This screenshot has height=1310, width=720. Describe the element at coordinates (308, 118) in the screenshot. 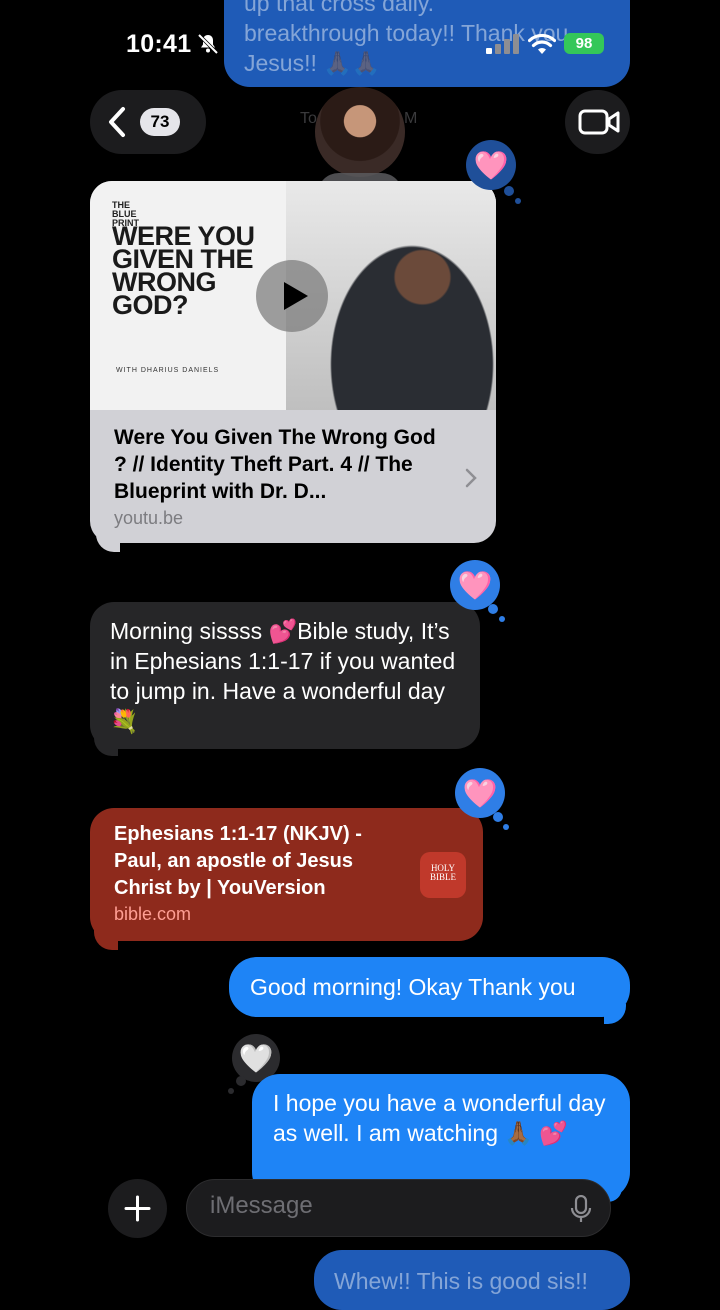

I see `faded-header-text: To` at that location.